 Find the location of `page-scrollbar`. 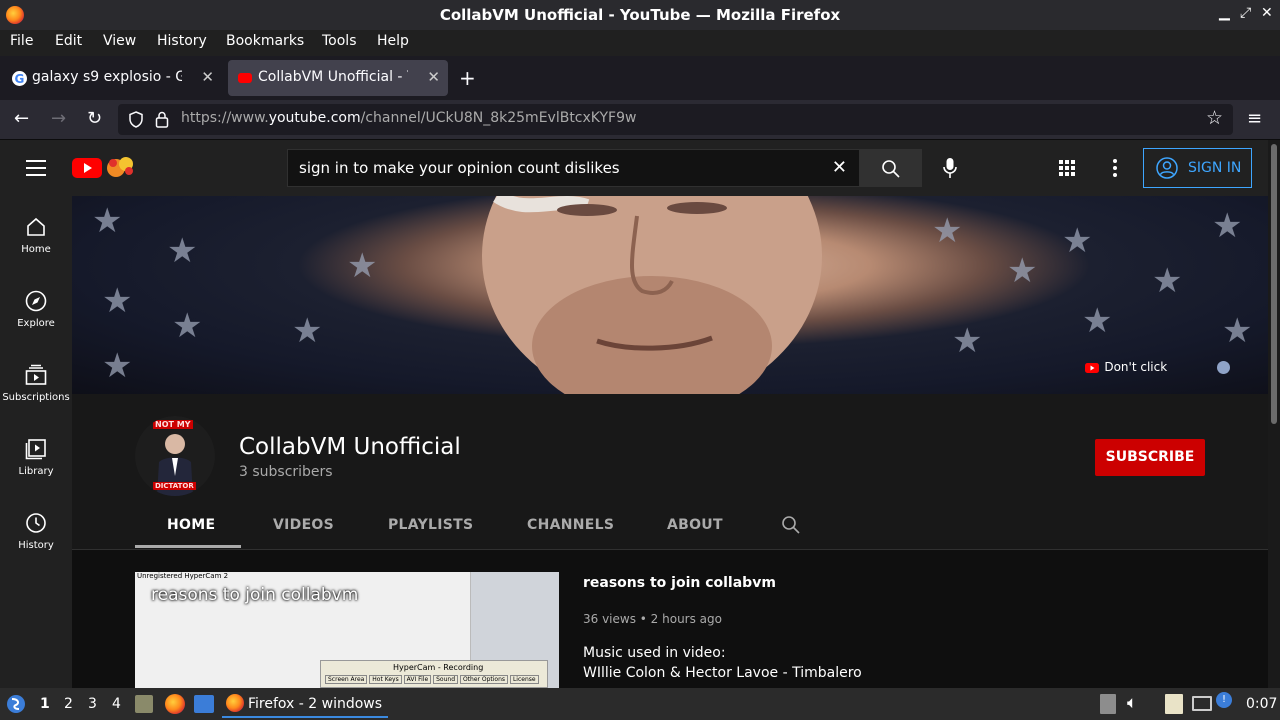

page-scrollbar is located at coordinates (1274, 414).